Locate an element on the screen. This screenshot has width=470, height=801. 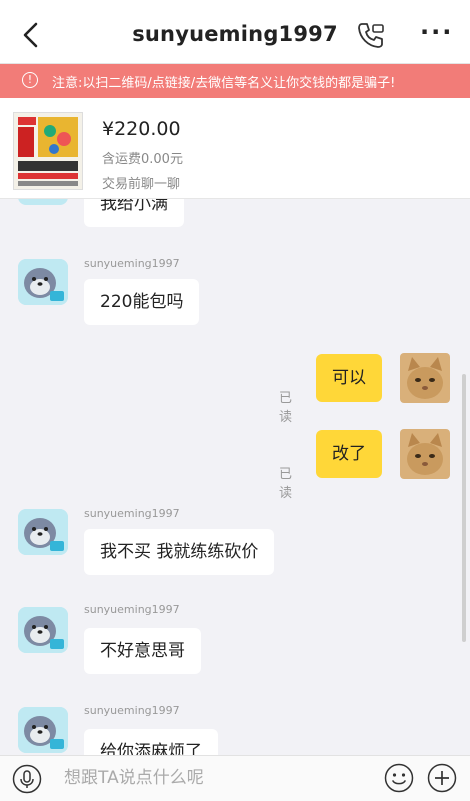
emoji-icon is located at coordinates (399, 778).